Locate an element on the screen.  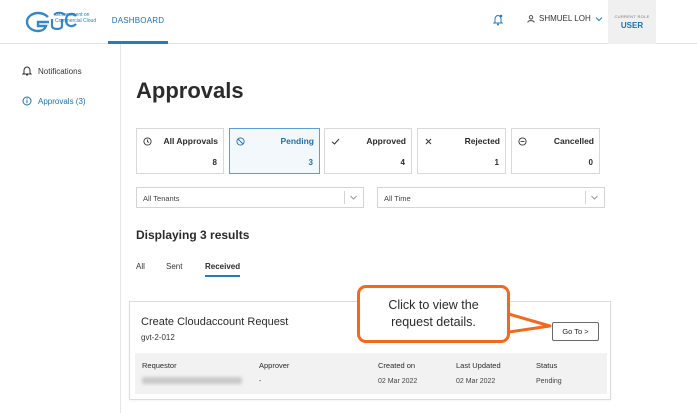
created-on-column: Created on 02 Mar 2022 is located at coordinates (397, 373).